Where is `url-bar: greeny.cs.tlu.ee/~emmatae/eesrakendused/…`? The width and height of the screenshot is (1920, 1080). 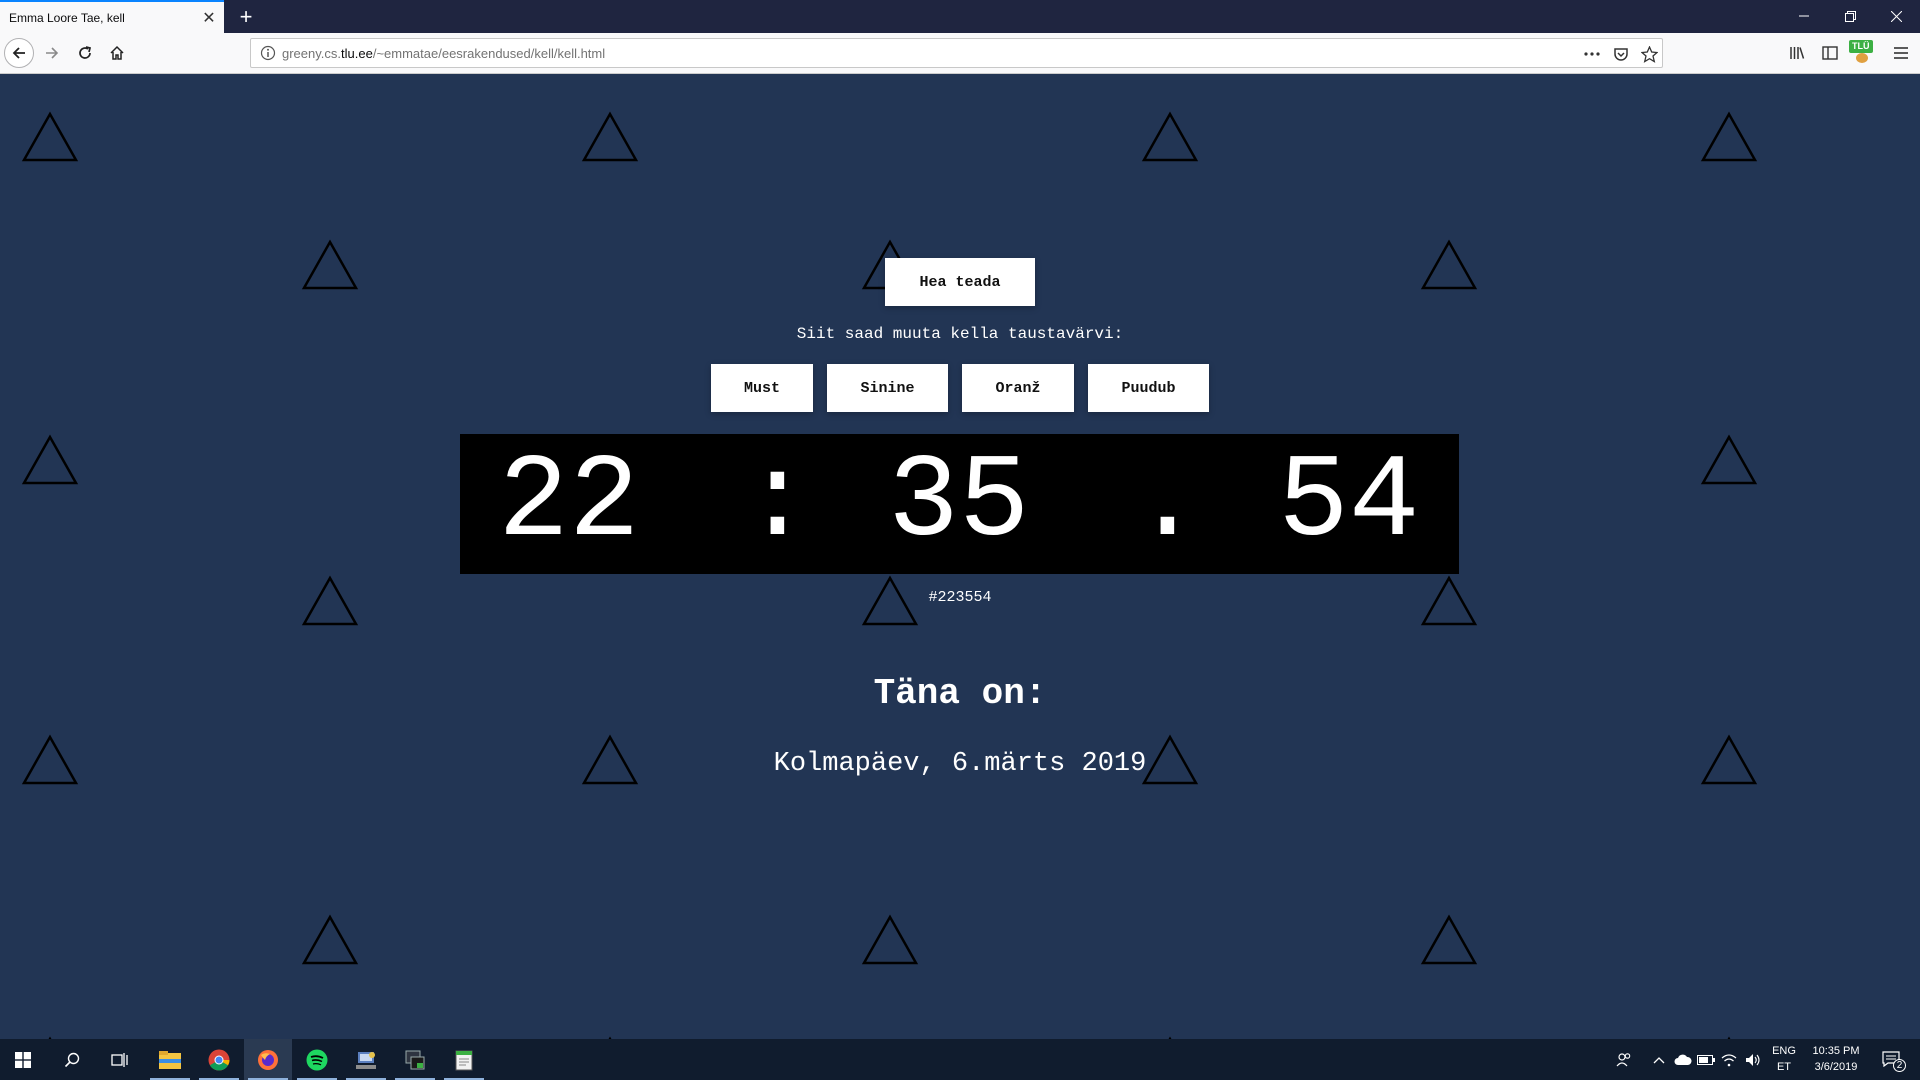 url-bar: greeny.cs.tlu.ee/~emmatae/eesrakendused/… is located at coordinates (956, 53).